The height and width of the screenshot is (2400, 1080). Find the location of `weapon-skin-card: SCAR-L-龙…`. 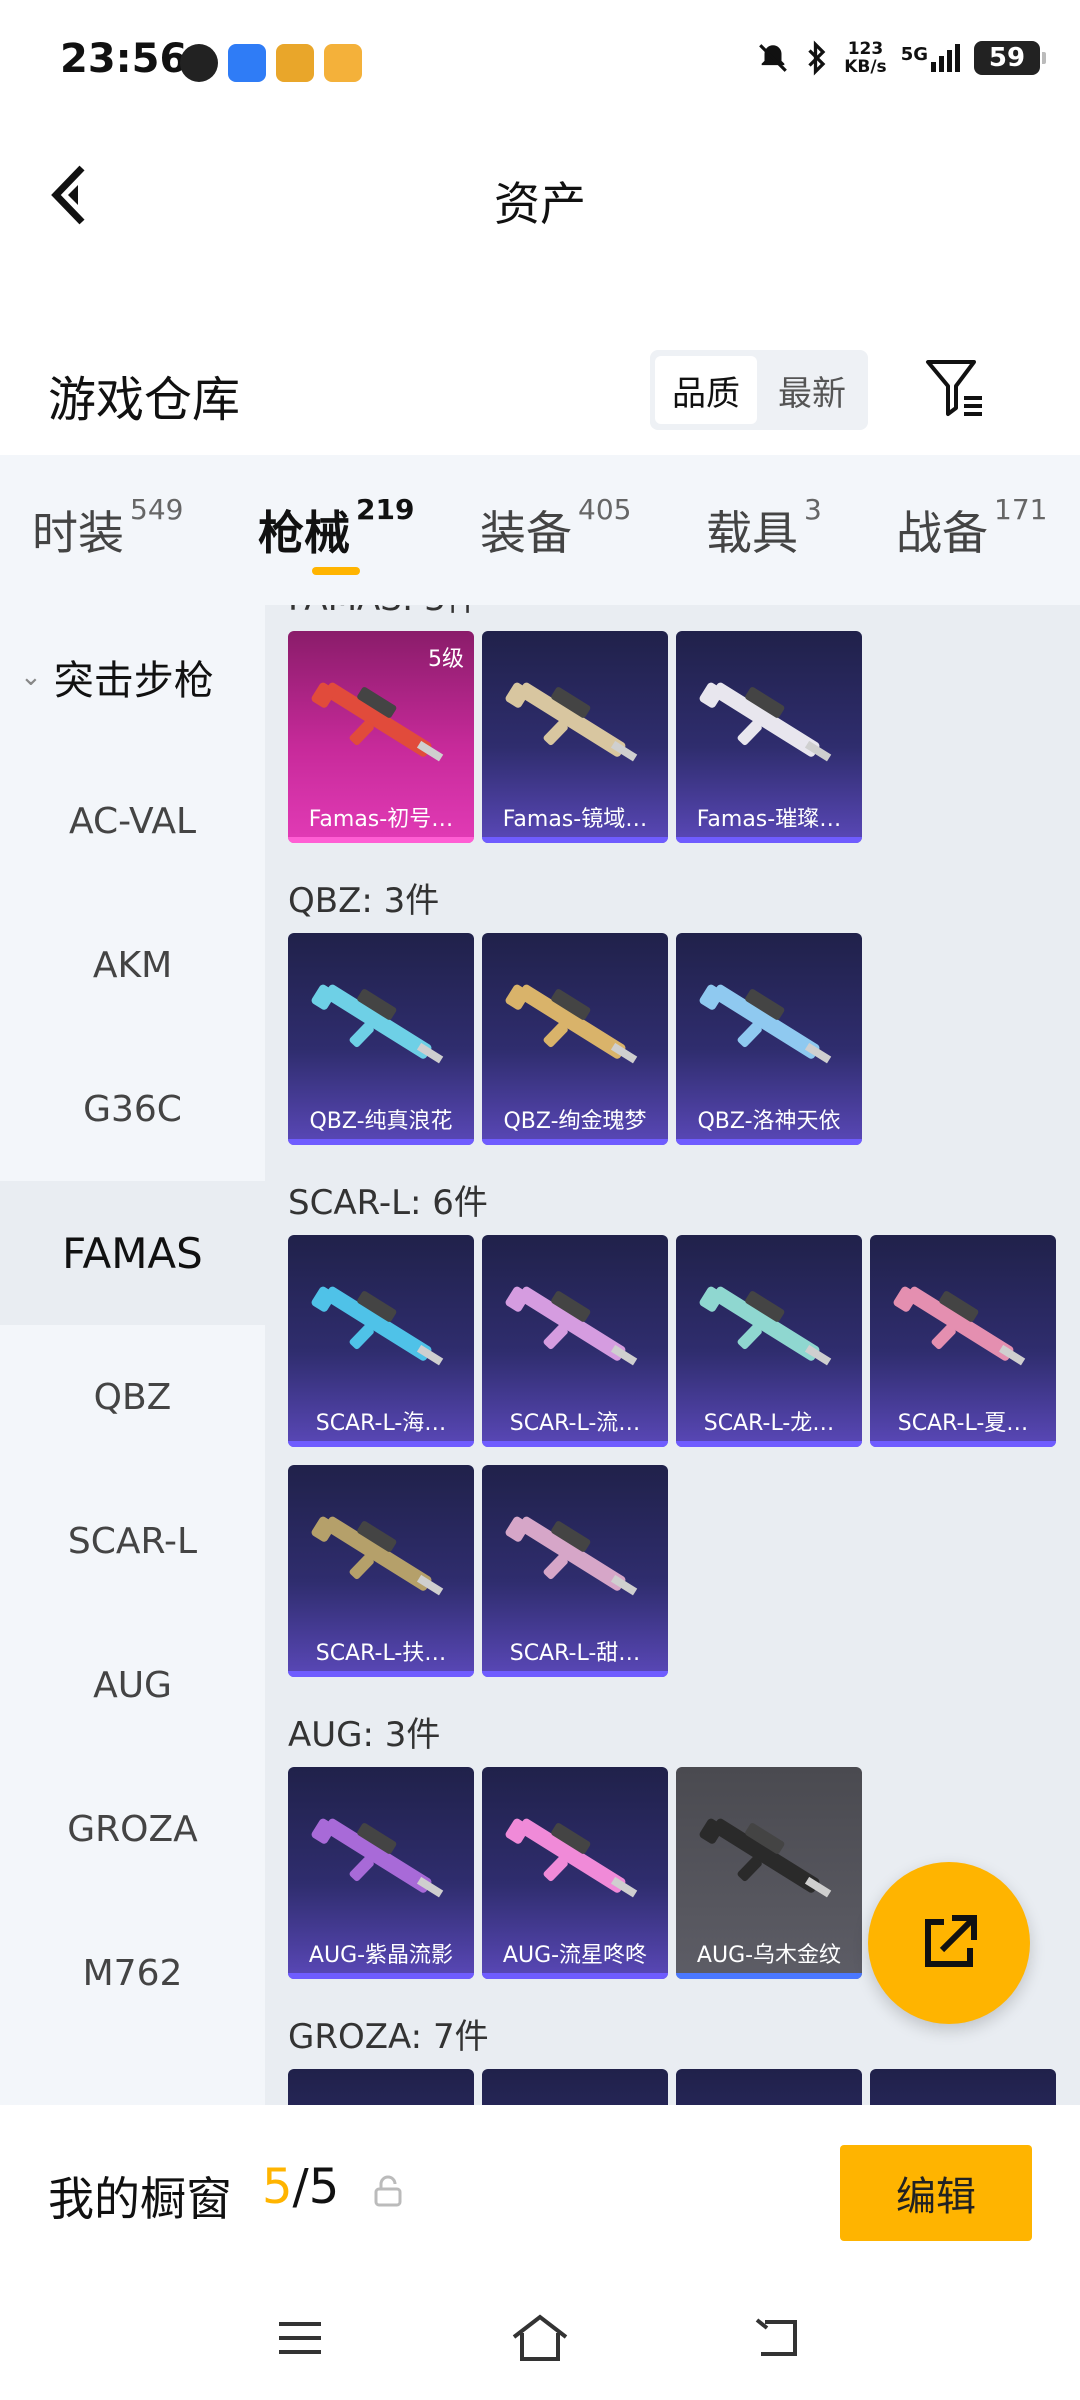

weapon-skin-card: SCAR-L-龙… is located at coordinates (769, 1341).